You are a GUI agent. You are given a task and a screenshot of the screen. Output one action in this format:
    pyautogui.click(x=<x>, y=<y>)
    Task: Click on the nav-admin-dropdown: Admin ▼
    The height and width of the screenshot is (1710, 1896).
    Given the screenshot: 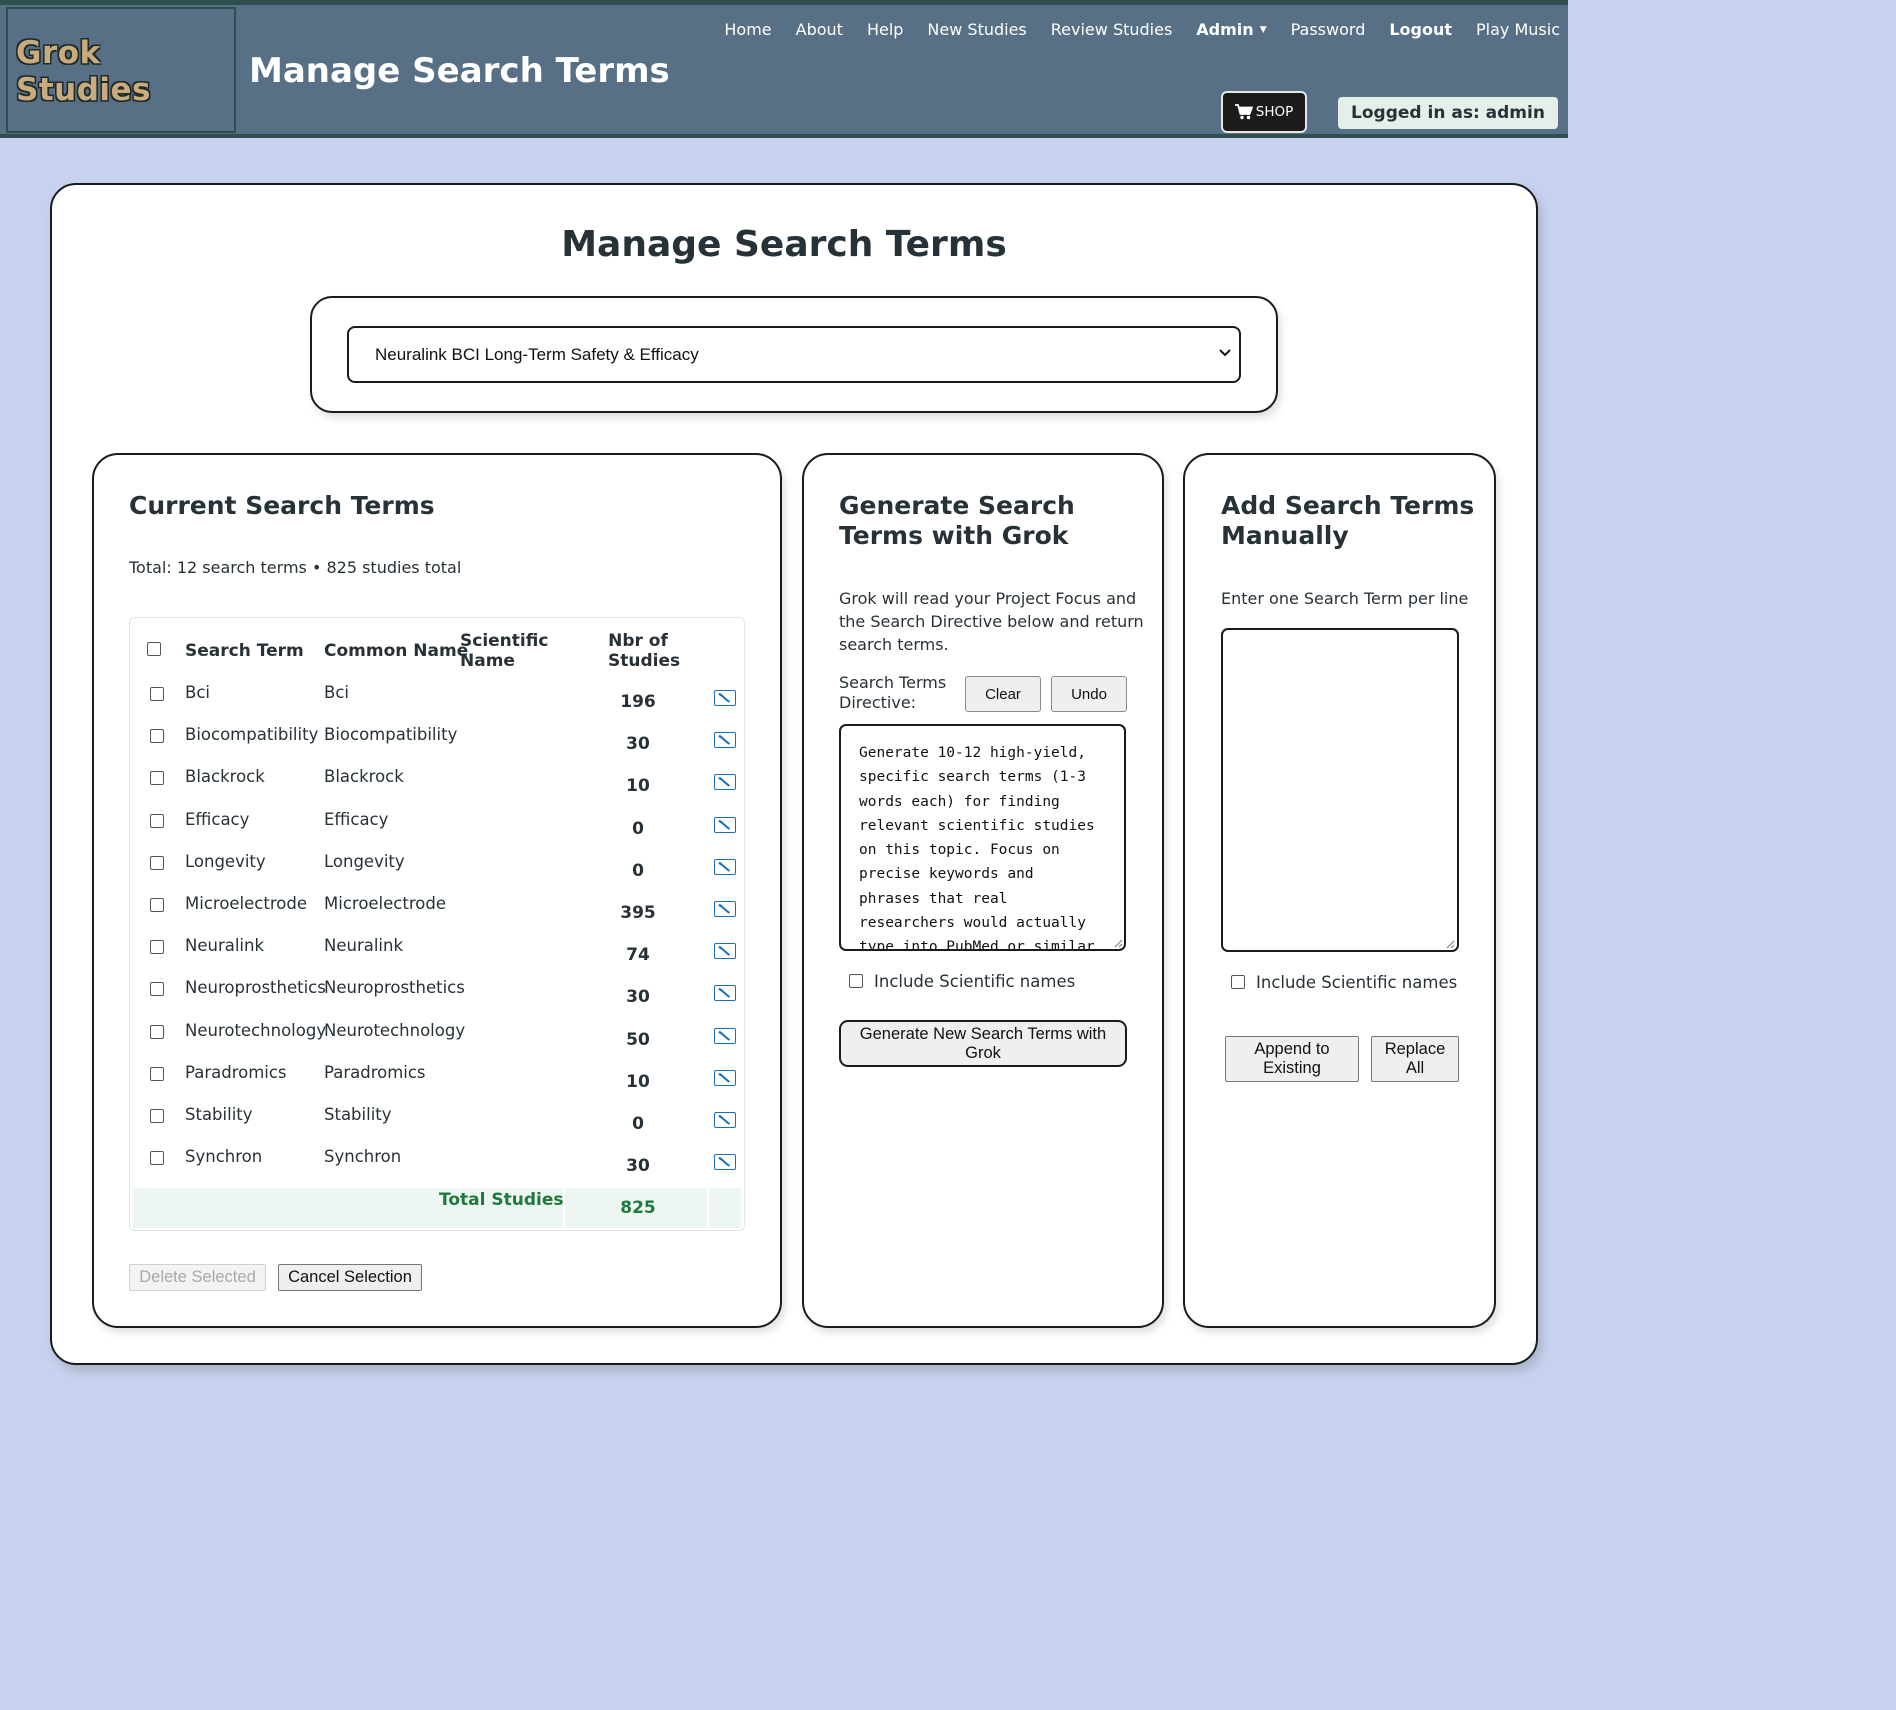 What is the action you would take?
    pyautogui.click(x=1231, y=29)
    